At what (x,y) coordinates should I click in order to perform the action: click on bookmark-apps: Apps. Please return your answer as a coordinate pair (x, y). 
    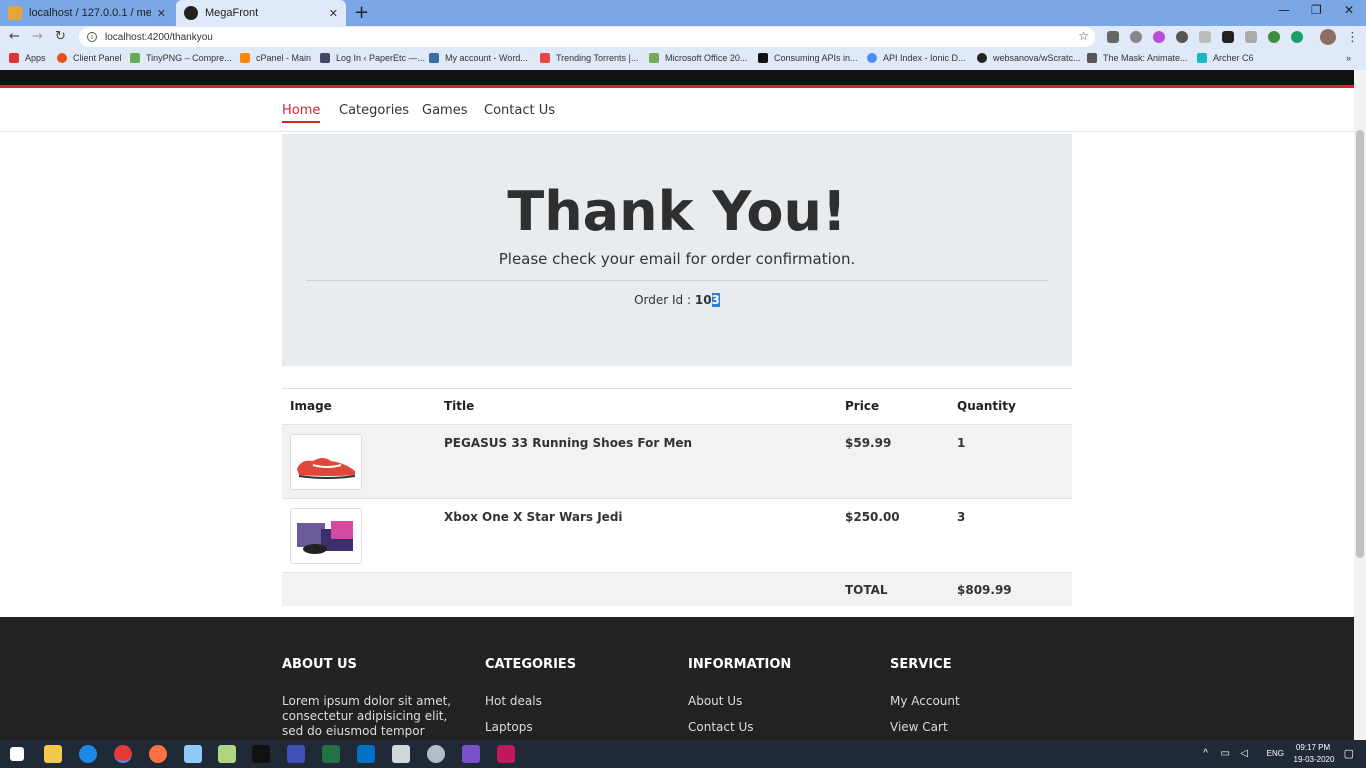
    Looking at the image, I should click on (27, 58).